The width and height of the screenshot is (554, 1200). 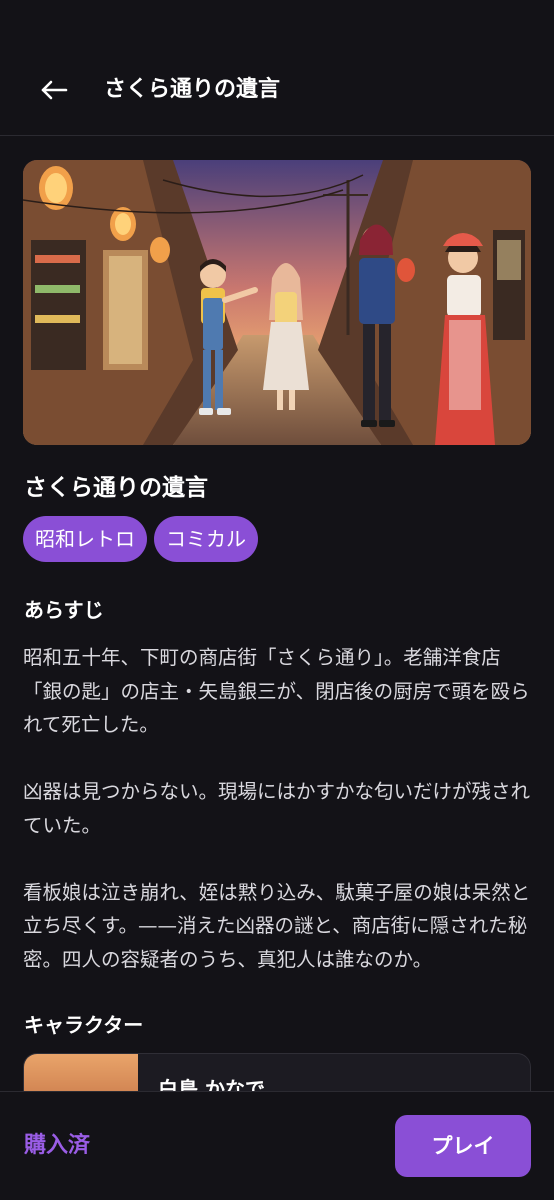 What do you see at coordinates (81, 1072) in the screenshot?
I see `character-avatar` at bounding box center [81, 1072].